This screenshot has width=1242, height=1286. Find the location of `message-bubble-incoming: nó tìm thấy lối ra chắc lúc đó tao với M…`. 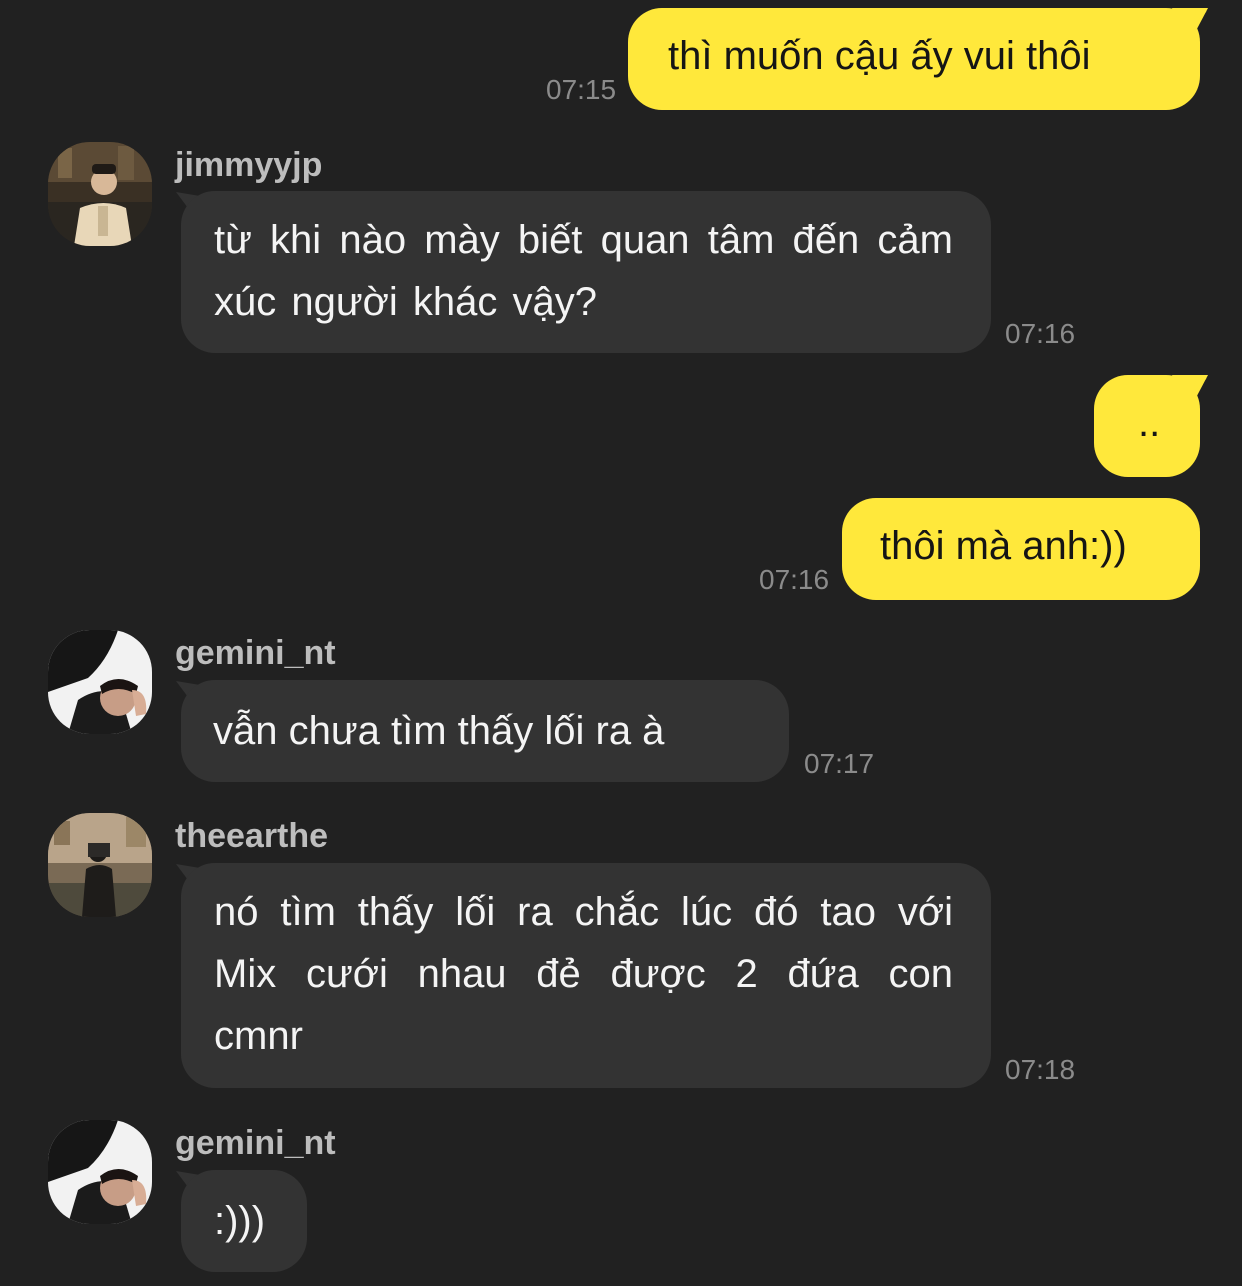

message-bubble-incoming: nó tìm thấy lối ra chắc lúc đó tao với M… is located at coordinates (586, 975).